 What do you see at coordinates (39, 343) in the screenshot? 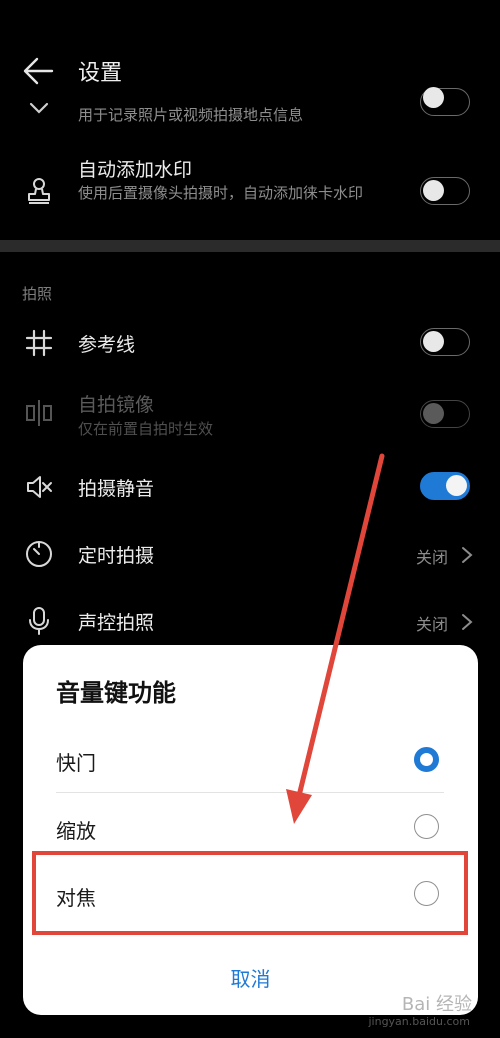
I see `grid-icon` at bounding box center [39, 343].